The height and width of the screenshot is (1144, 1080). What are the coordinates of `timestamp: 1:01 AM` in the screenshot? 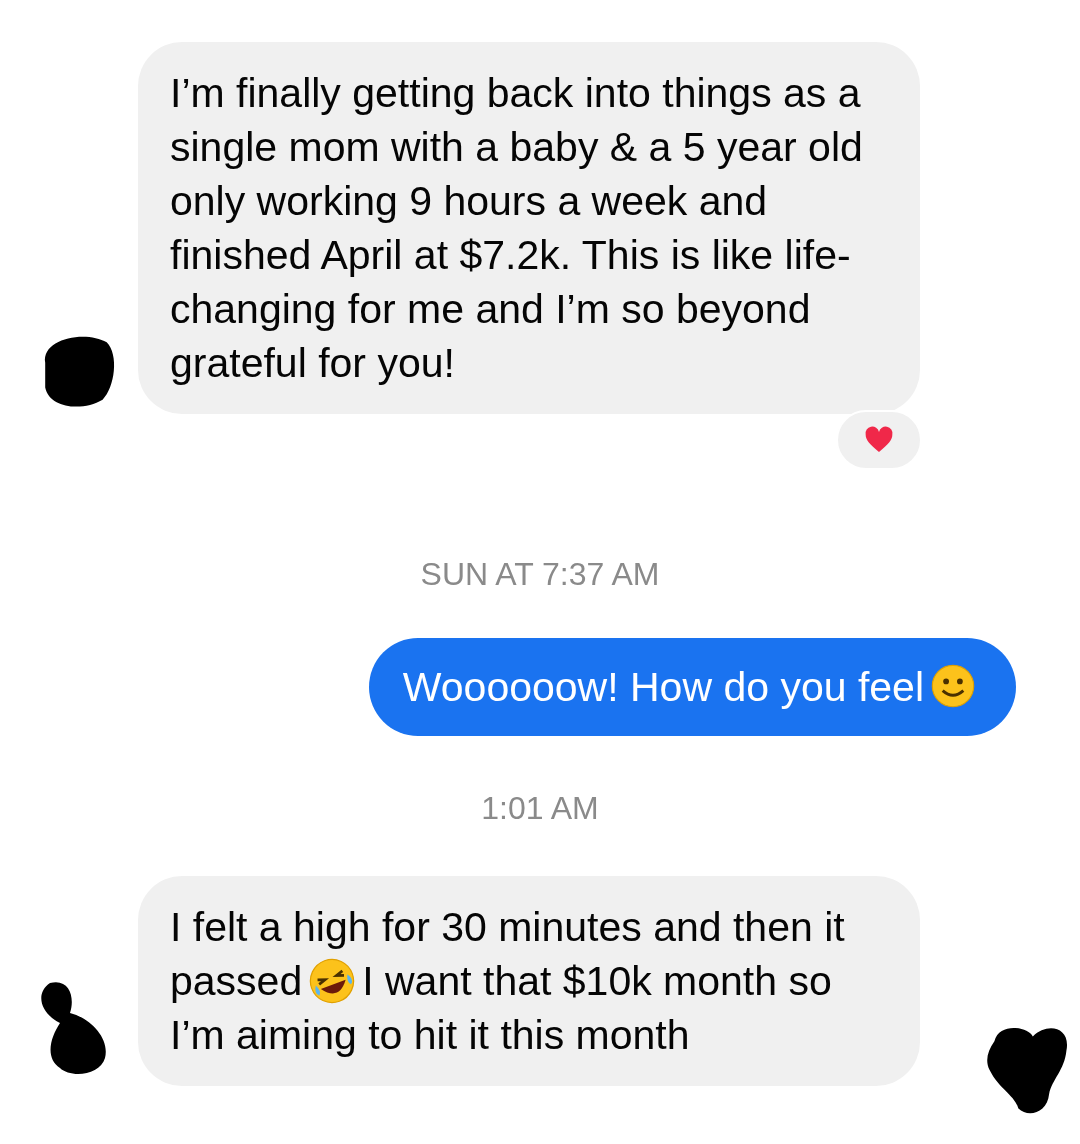 It's located at (540, 808).